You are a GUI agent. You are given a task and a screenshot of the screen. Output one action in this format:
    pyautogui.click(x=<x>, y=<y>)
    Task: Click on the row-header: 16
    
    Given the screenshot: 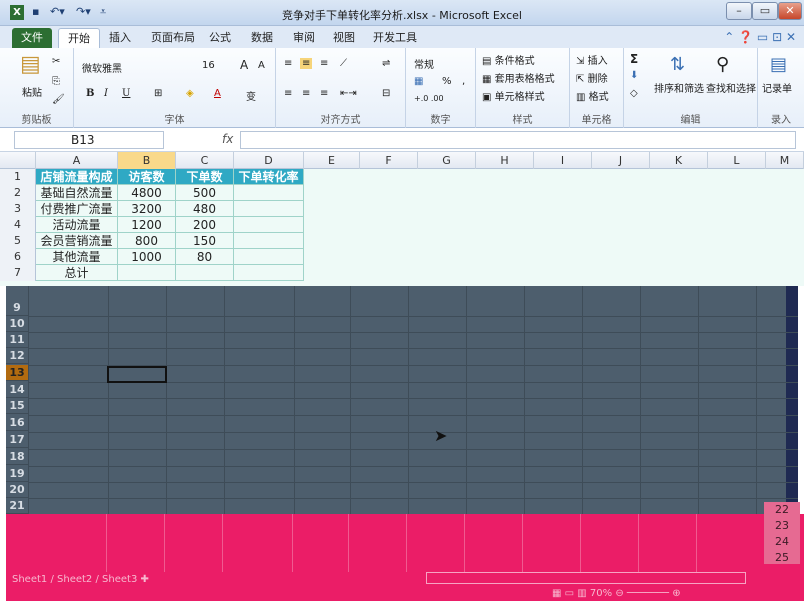 What is the action you would take?
    pyautogui.click(x=17, y=423)
    